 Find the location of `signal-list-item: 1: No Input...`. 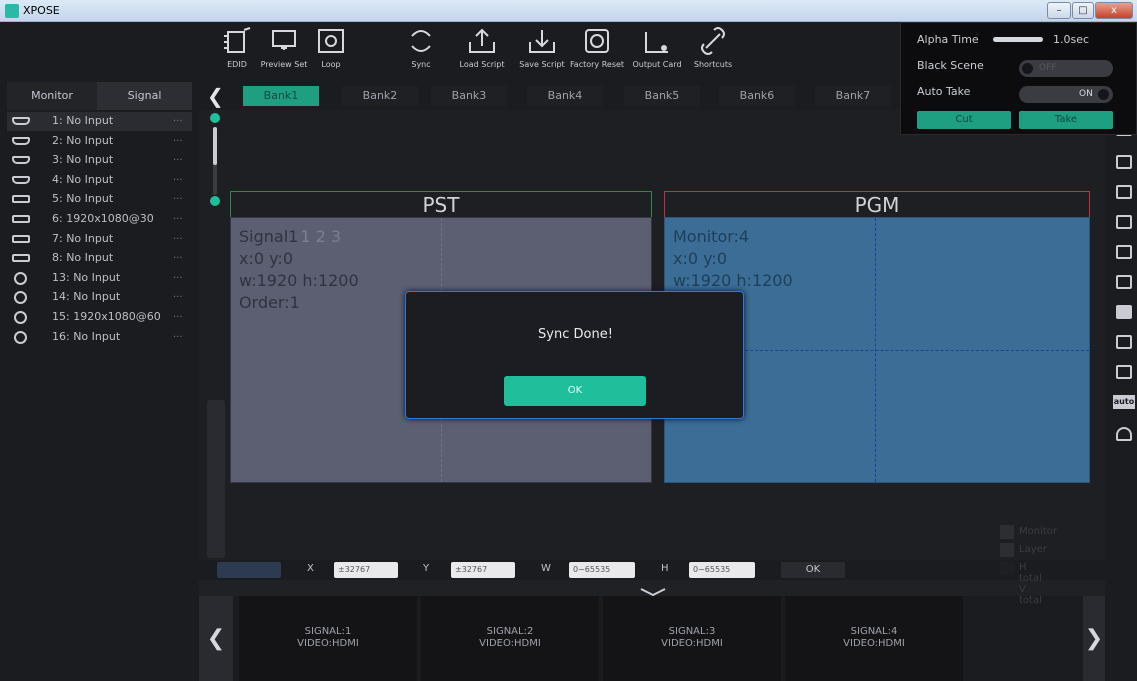

signal-list-item: 1: No Input... is located at coordinates (99, 121).